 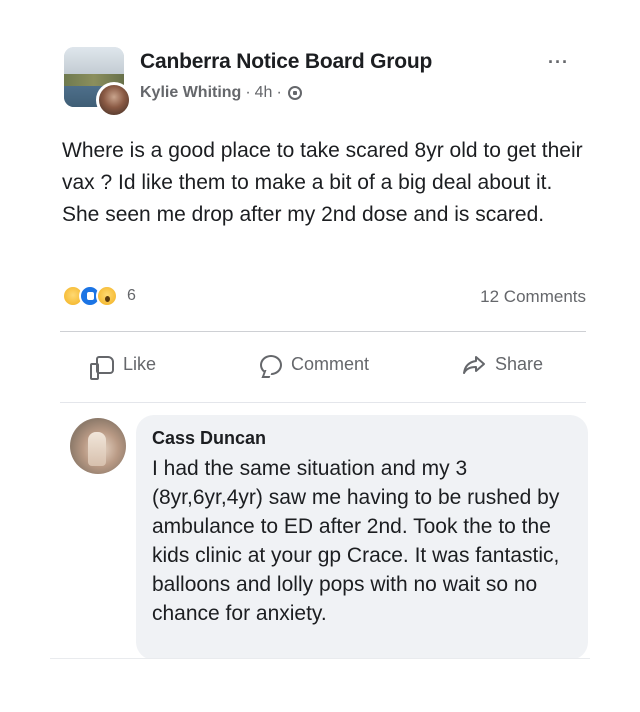 I want to click on comments-count-link: 12 Comments, so click(x=533, y=297).